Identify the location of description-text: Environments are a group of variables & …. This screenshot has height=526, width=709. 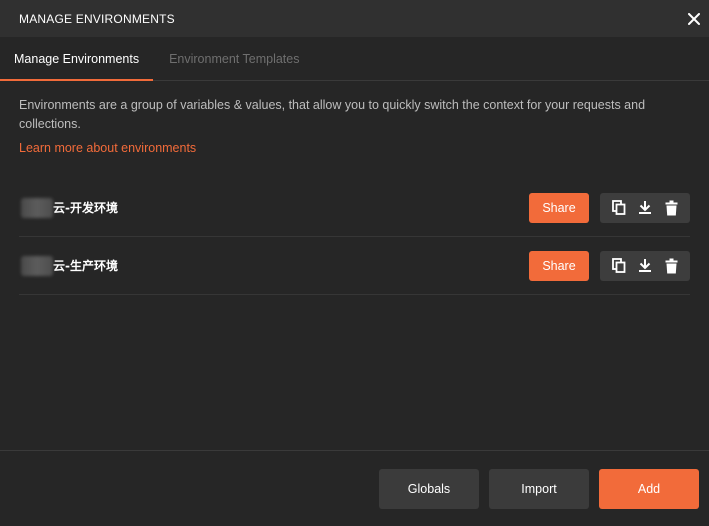
(332, 114).